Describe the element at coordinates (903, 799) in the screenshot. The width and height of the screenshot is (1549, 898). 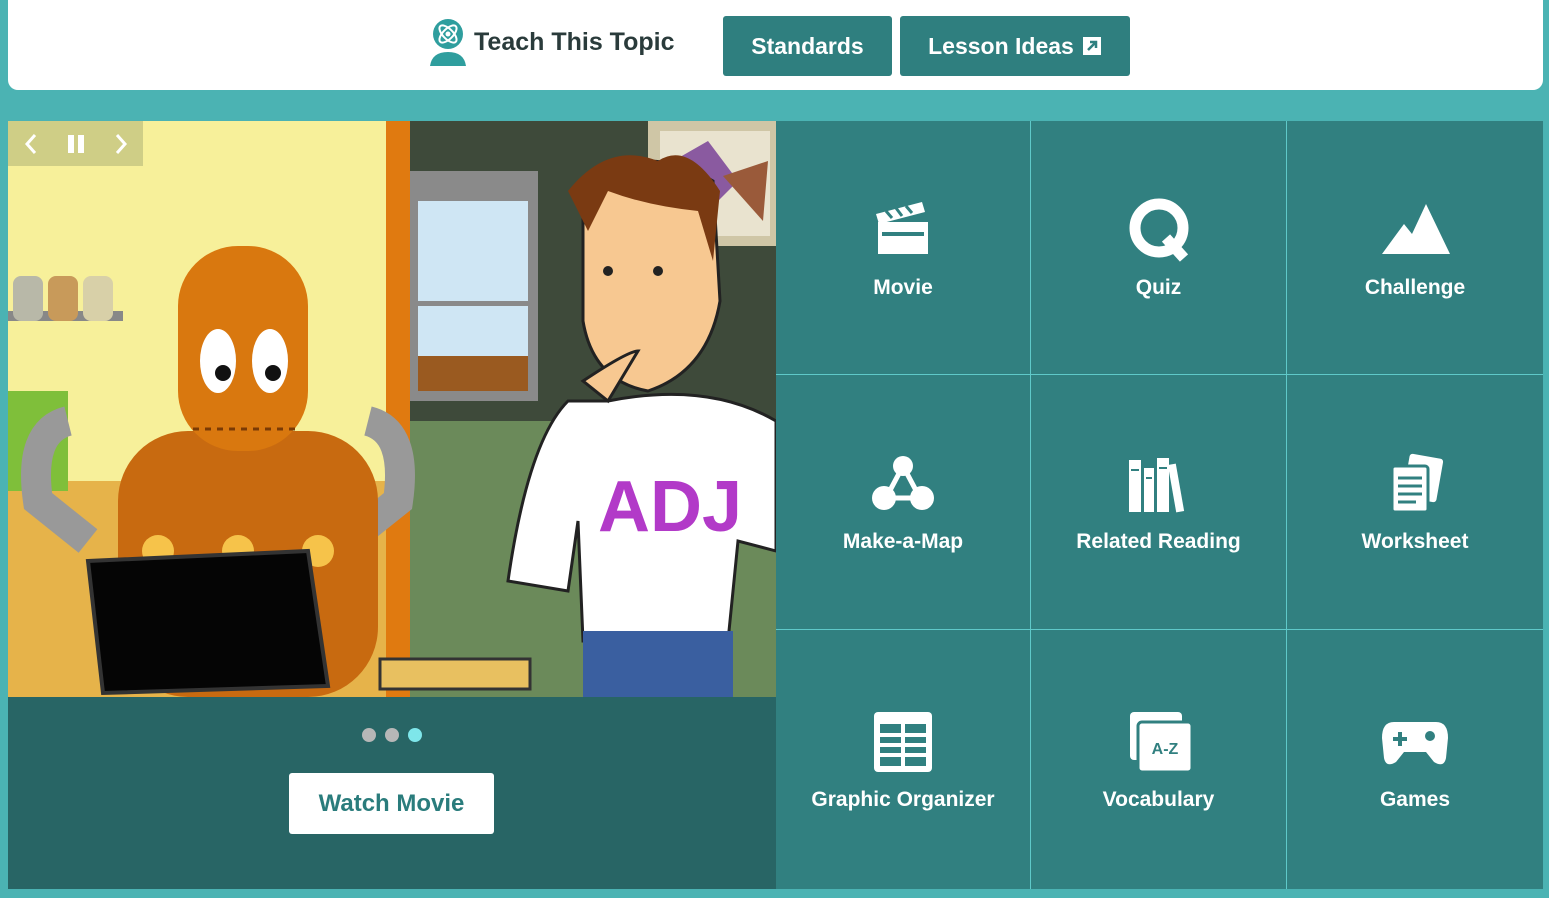
I see `graphic-organizer-label: Graphic Organizer` at that location.